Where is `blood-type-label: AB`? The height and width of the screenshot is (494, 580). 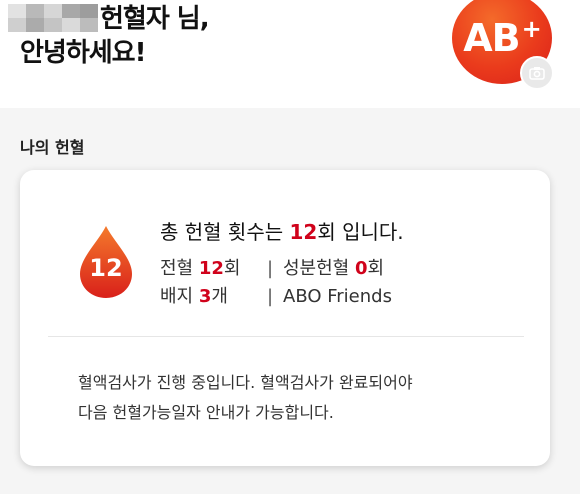 blood-type-label: AB is located at coordinates (491, 38).